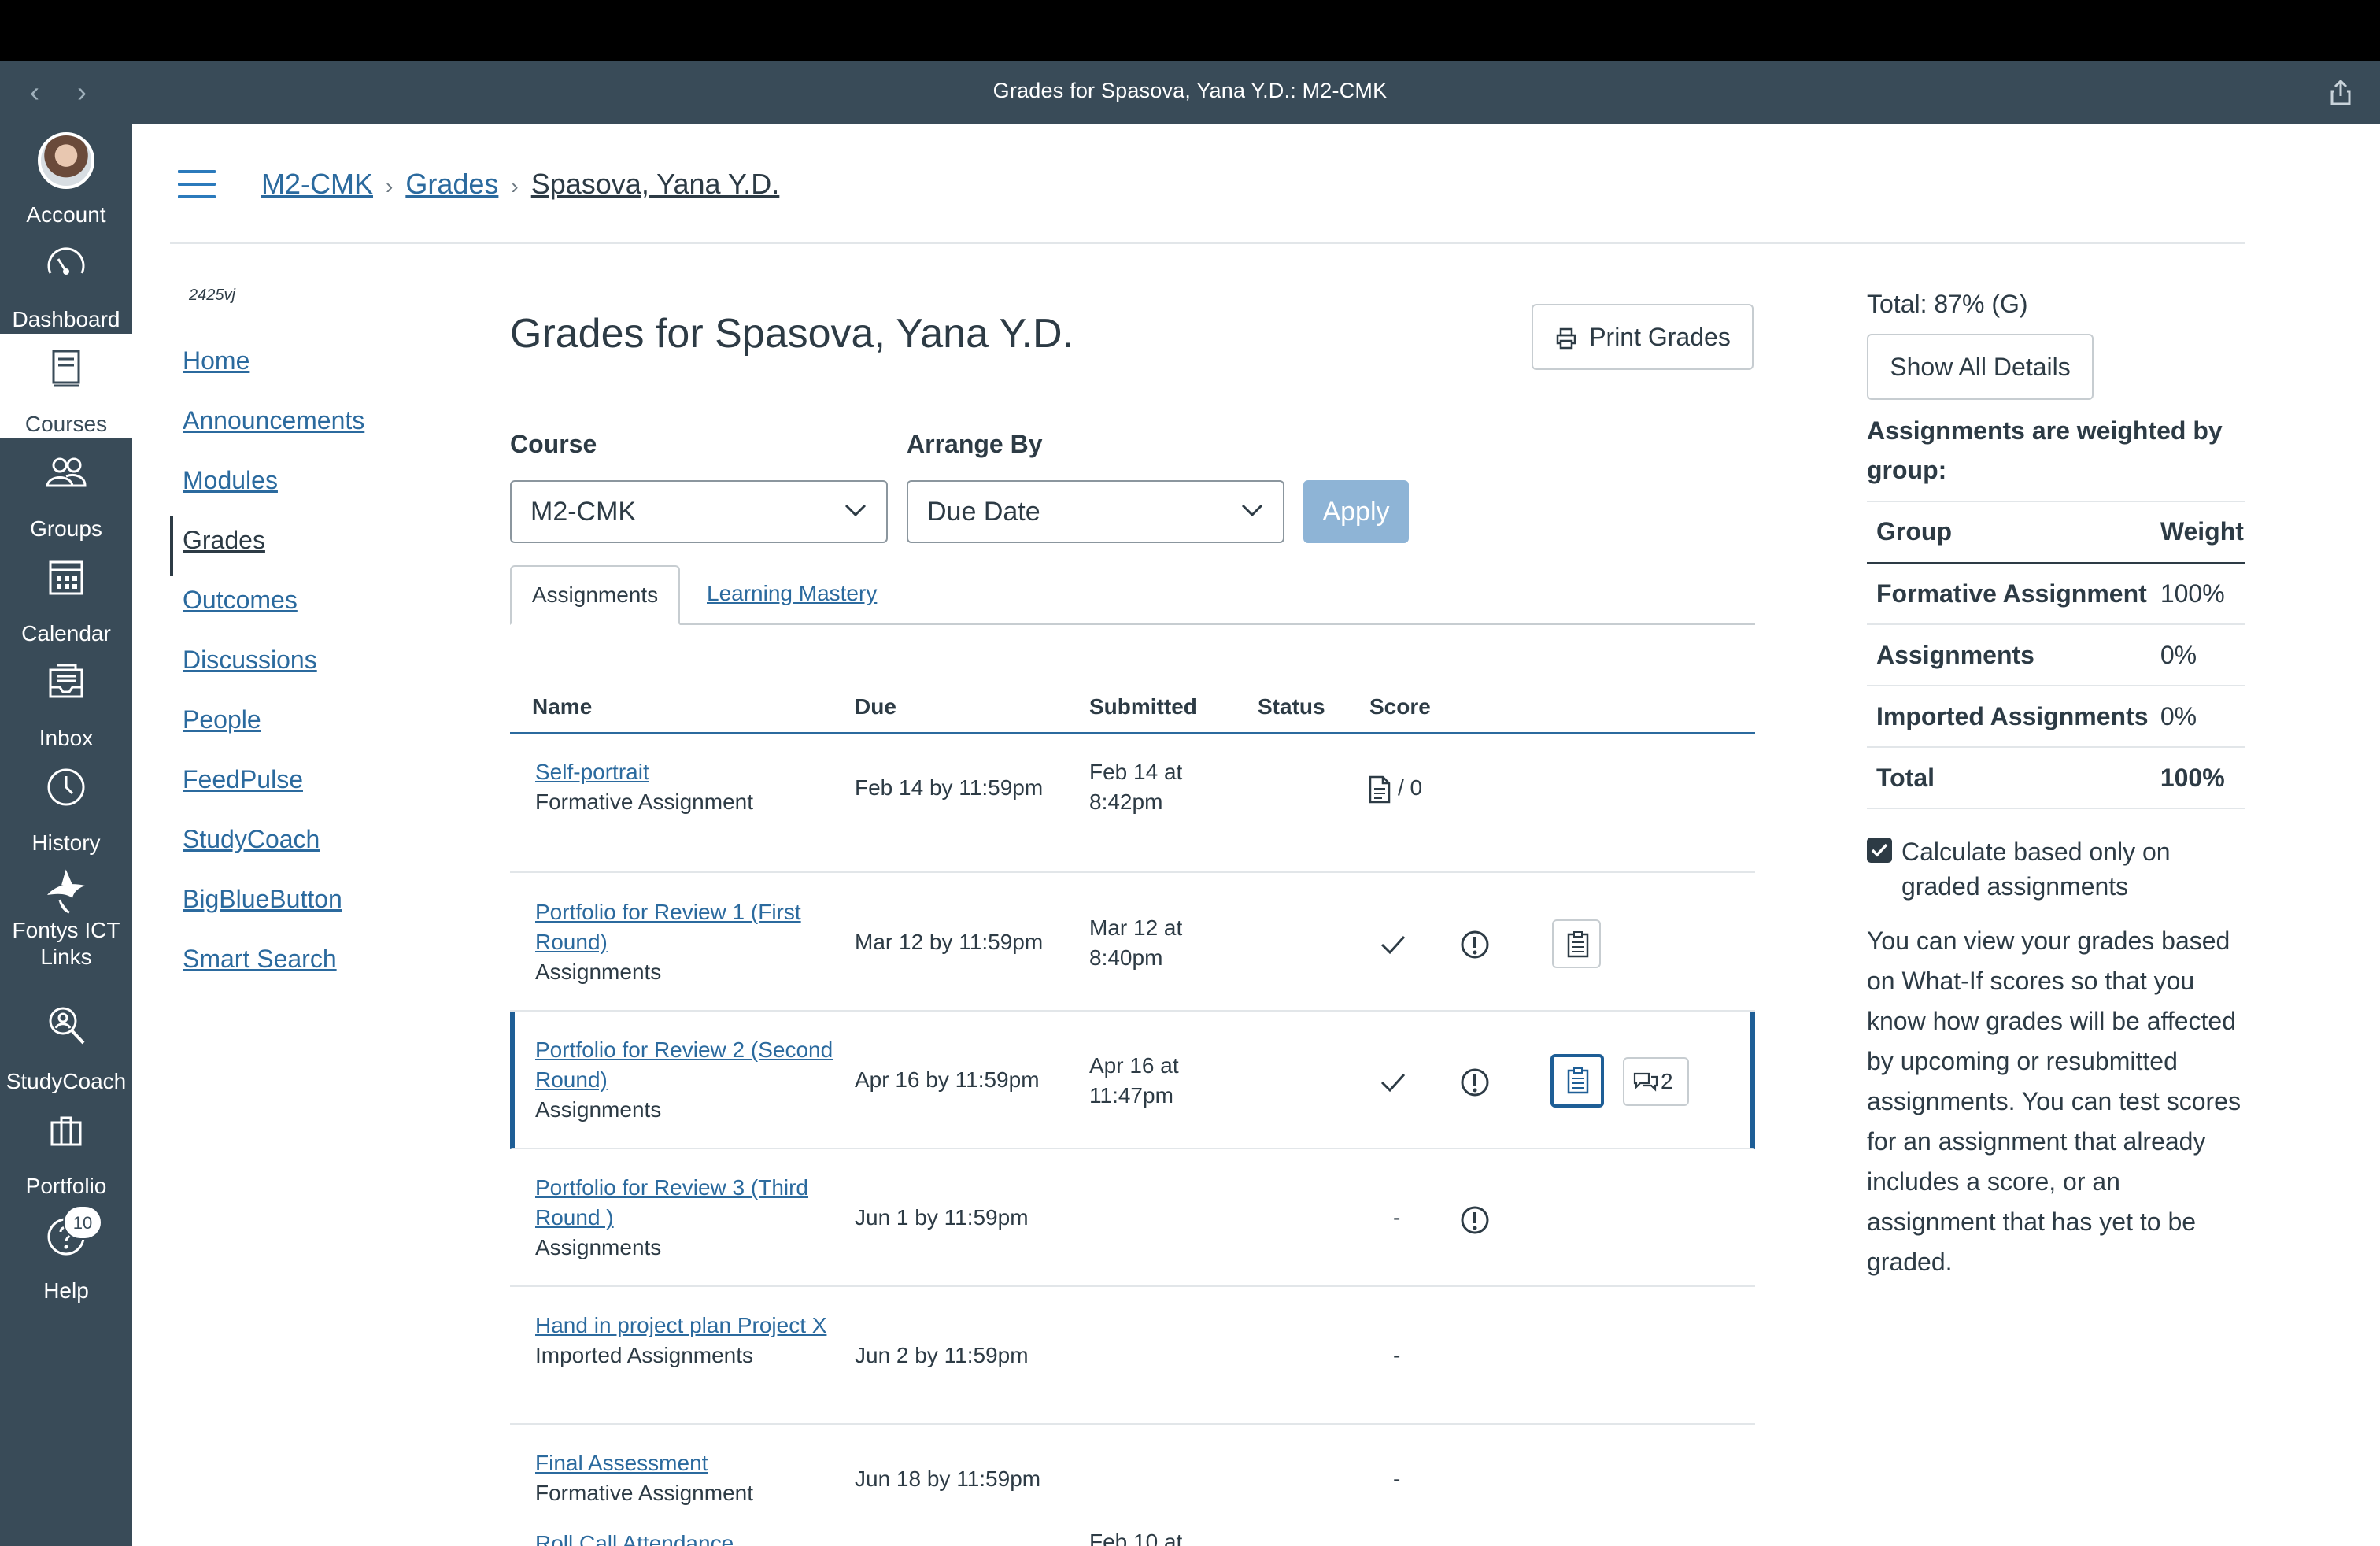  Describe the element at coordinates (975, 444) in the screenshot. I see `arrange-by-label: Arrange By` at that location.